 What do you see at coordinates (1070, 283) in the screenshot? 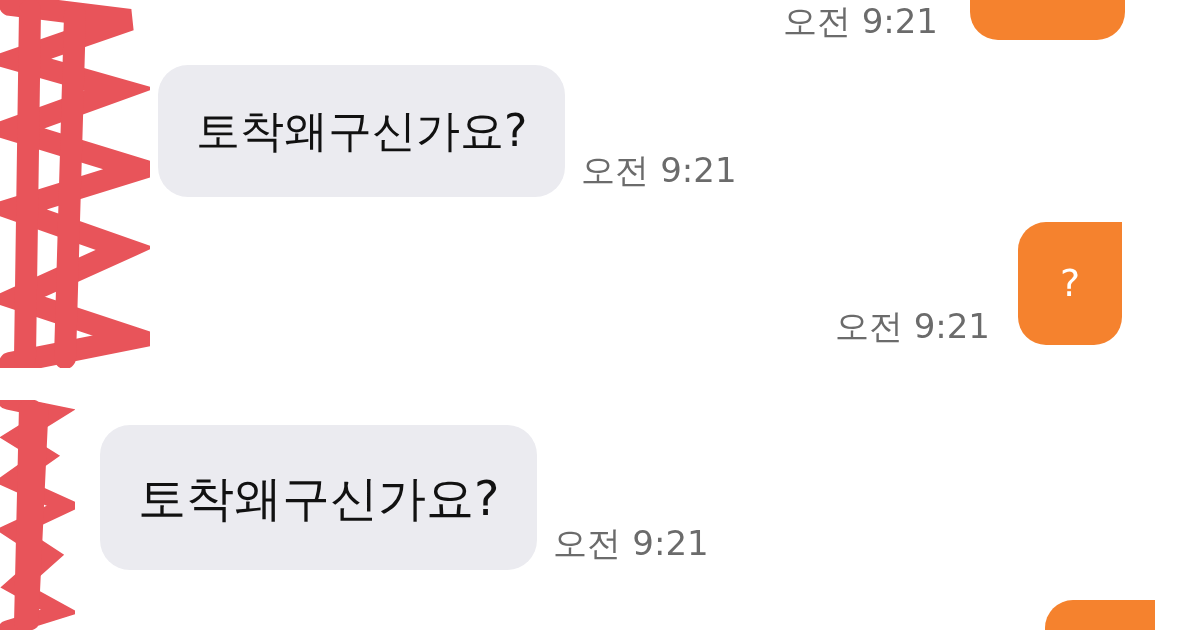
I see `outgoing-message-bubble: ?` at bounding box center [1070, 283].